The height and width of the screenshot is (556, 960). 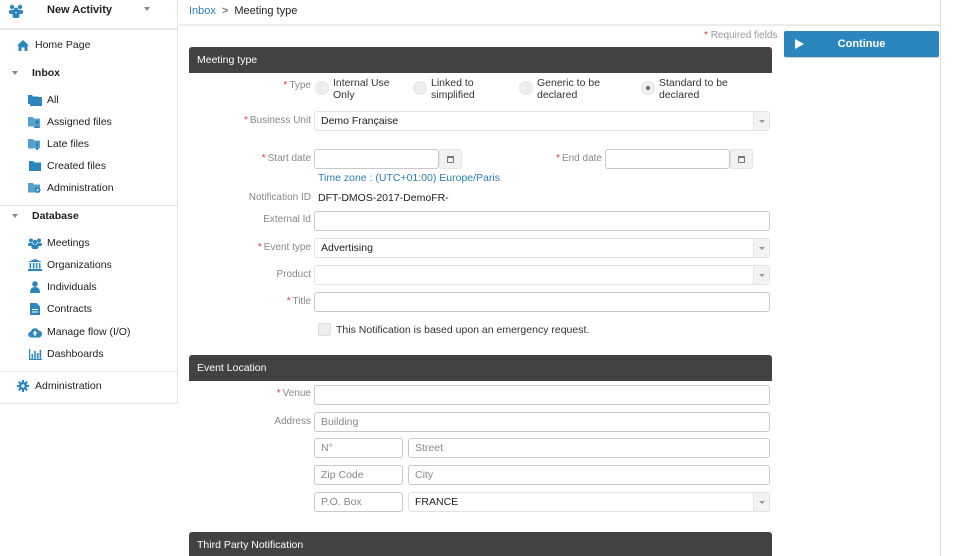 I want to click on sidebar-item-label: Manage flow (I/O), so click(x=89, y=332).